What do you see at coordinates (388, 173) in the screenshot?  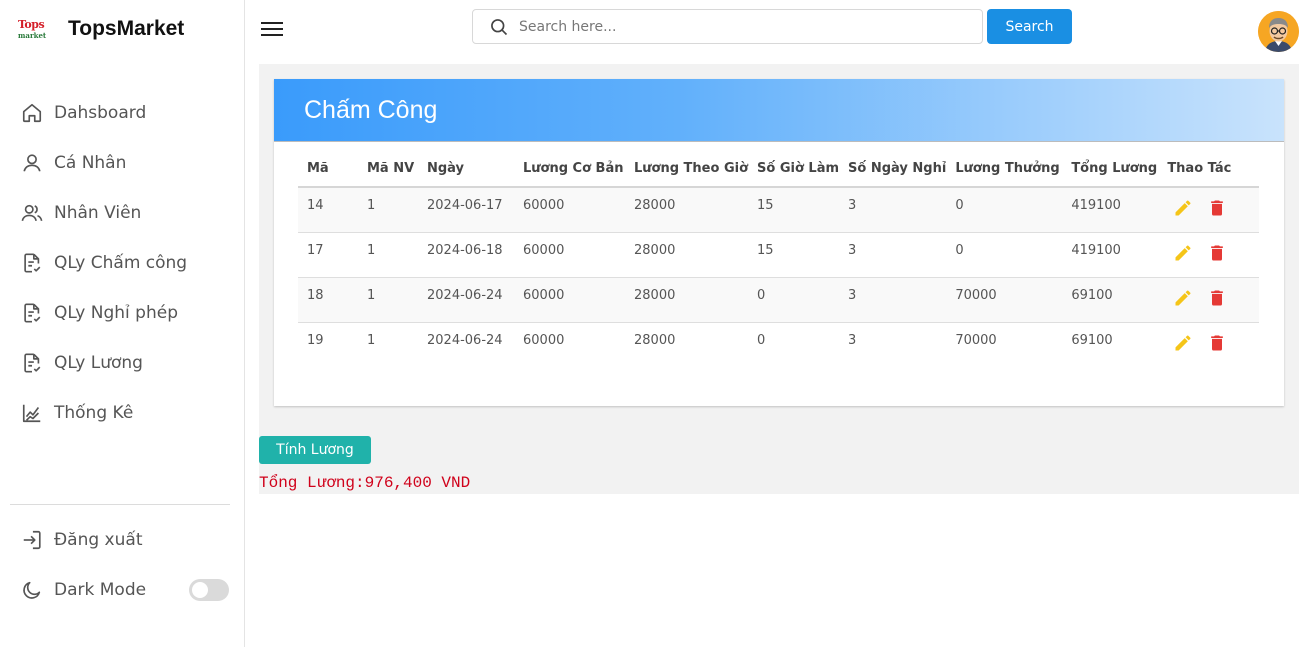 I see `column-header: Mã NV` at bounding box center [388, 173].